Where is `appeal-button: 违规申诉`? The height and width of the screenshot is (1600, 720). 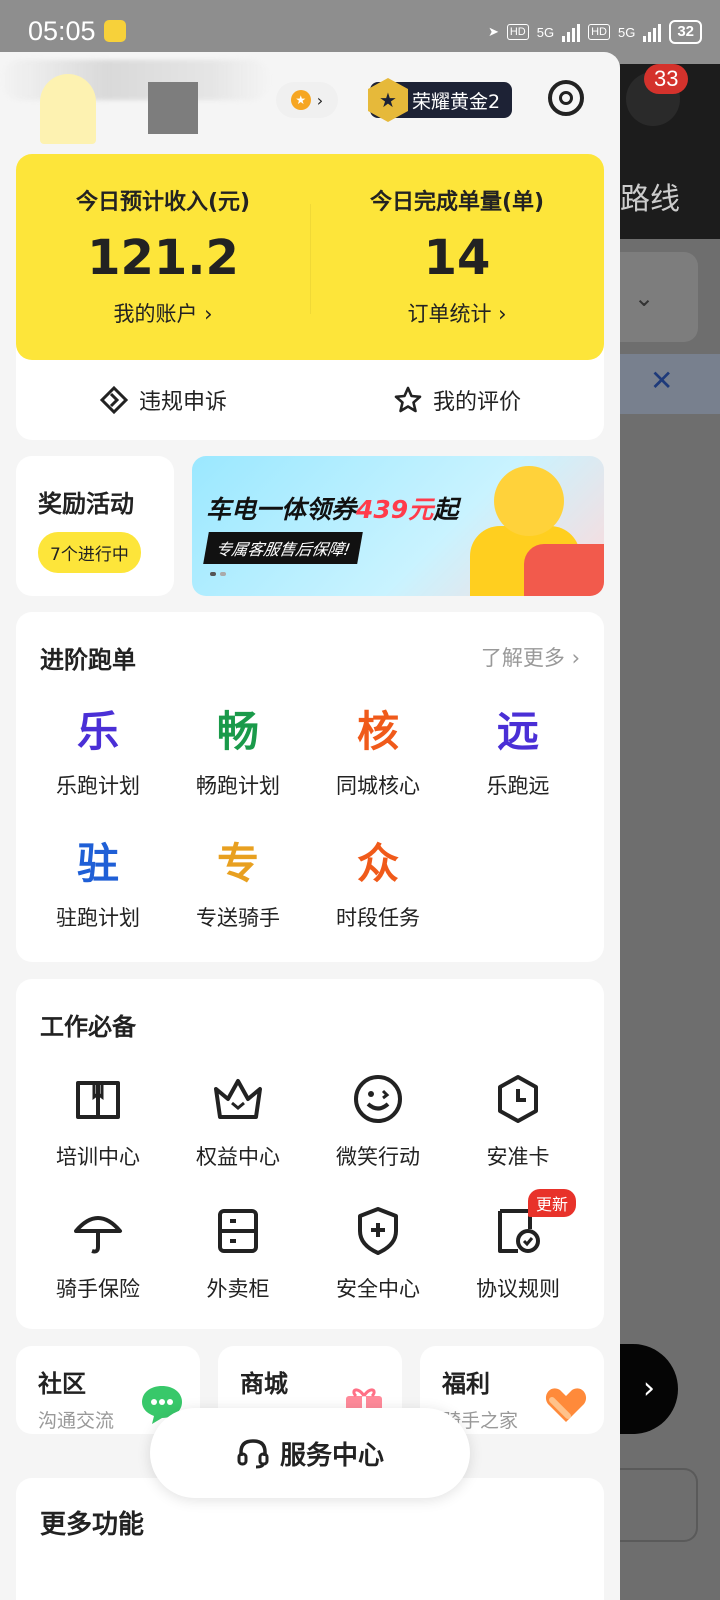 appeal-button: 违规申诉 is located at coordinates (163, 400).